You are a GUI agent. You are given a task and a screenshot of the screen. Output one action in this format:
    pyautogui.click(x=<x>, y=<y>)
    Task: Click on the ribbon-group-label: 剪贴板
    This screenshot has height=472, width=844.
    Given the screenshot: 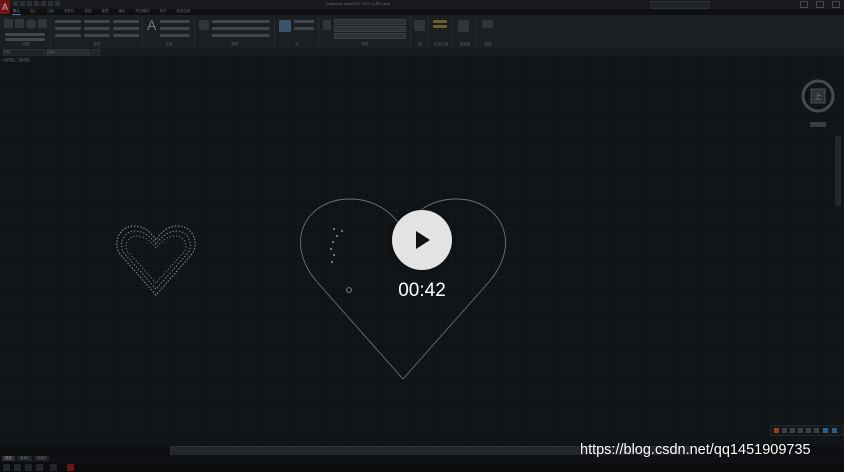 What is the action you would take?
    pyautogui.click(x=465, y=44)
    